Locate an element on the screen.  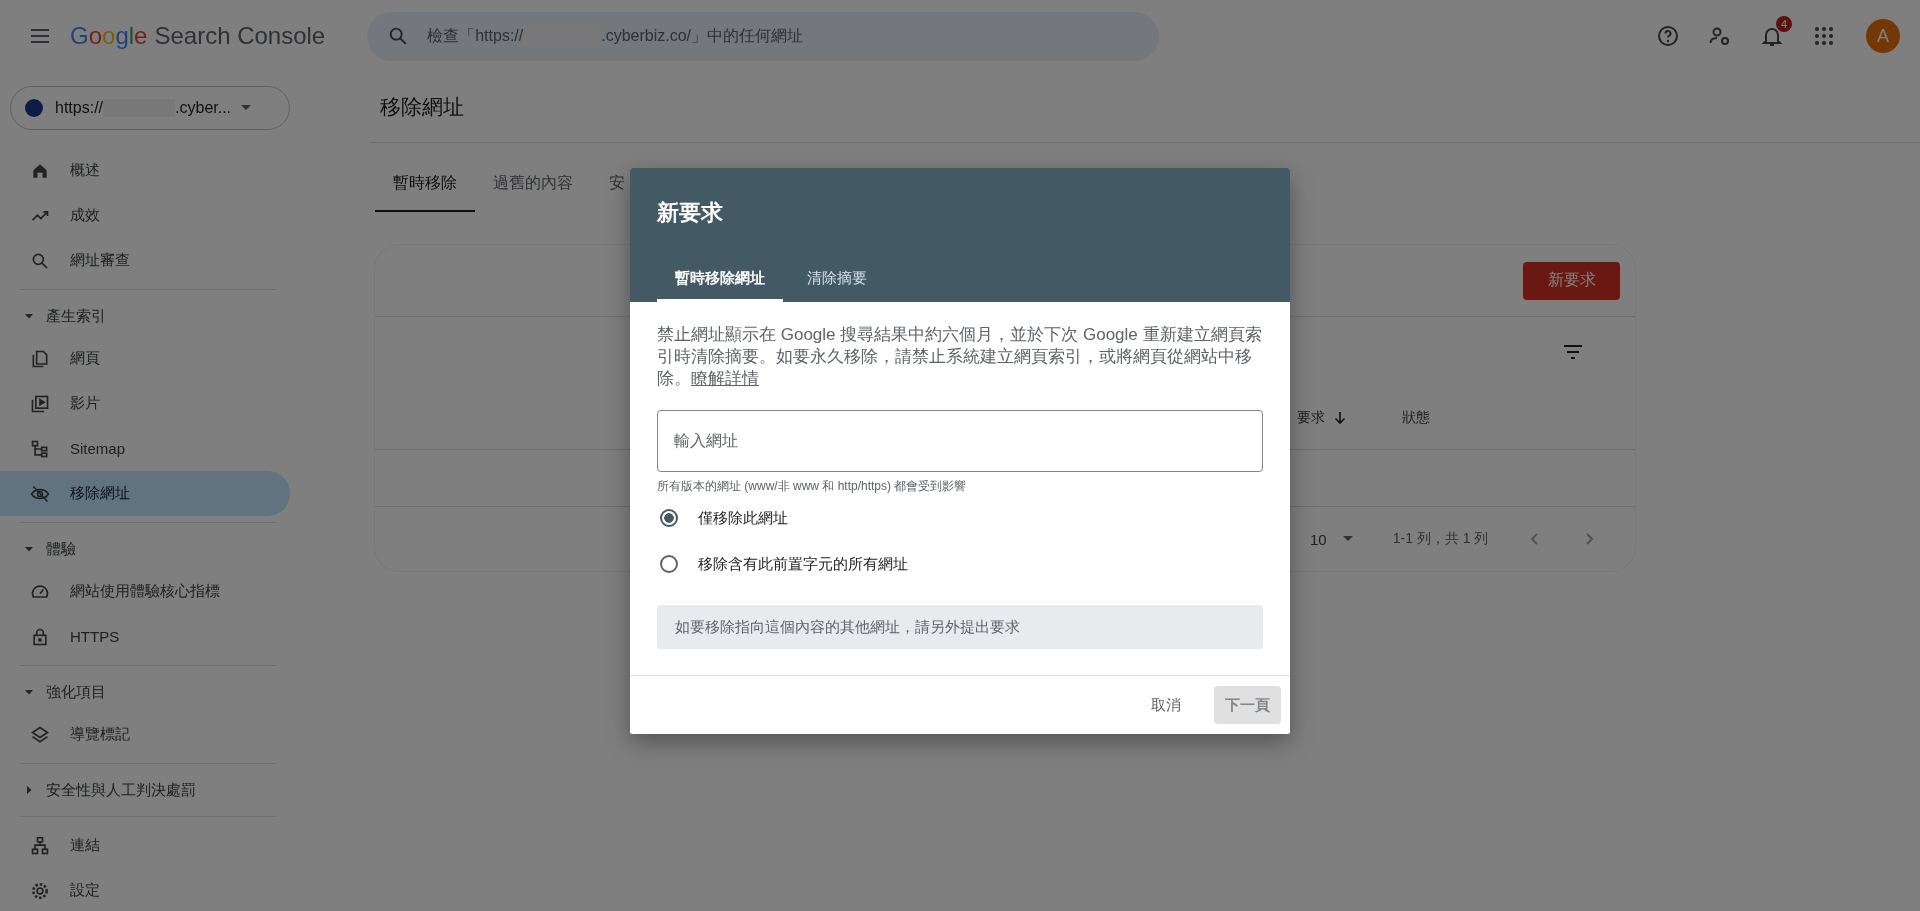
sidebar-item: Sitemap is located at coordinates (145, 448).